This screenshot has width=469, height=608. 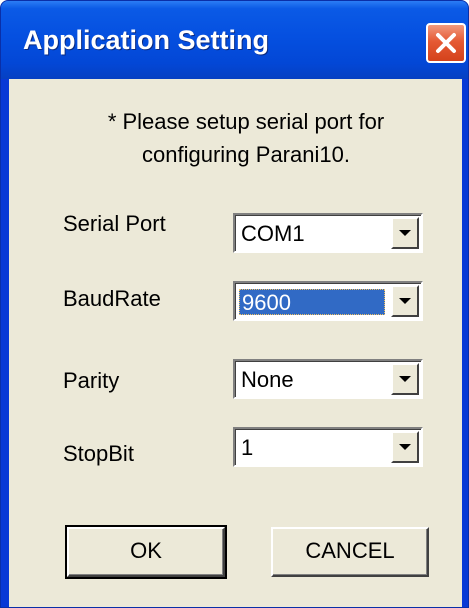 What do you see at coordinates (146, 40) in the screenshot?
I see `window-title: Application Setting` at bounding box center [146, 40].